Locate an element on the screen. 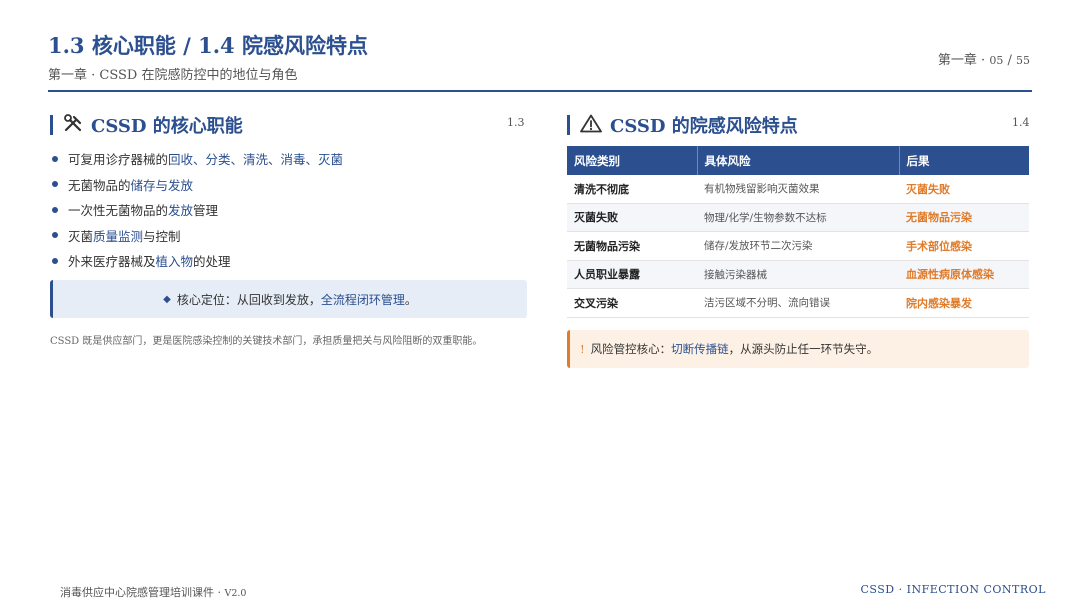 This screenshot has height=608, width=1080. bullet-highlight: 储存与发放 is located at coordinates (162, 185).